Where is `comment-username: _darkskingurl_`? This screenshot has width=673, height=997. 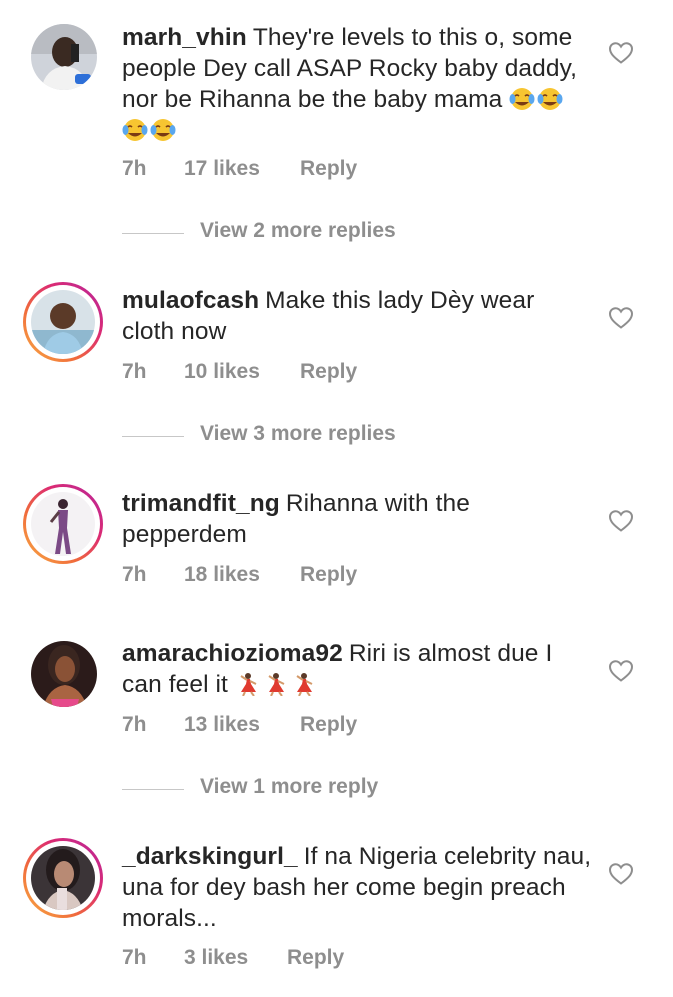 comment-username: _darkskingurl_ is located at coordinates (210, 856).